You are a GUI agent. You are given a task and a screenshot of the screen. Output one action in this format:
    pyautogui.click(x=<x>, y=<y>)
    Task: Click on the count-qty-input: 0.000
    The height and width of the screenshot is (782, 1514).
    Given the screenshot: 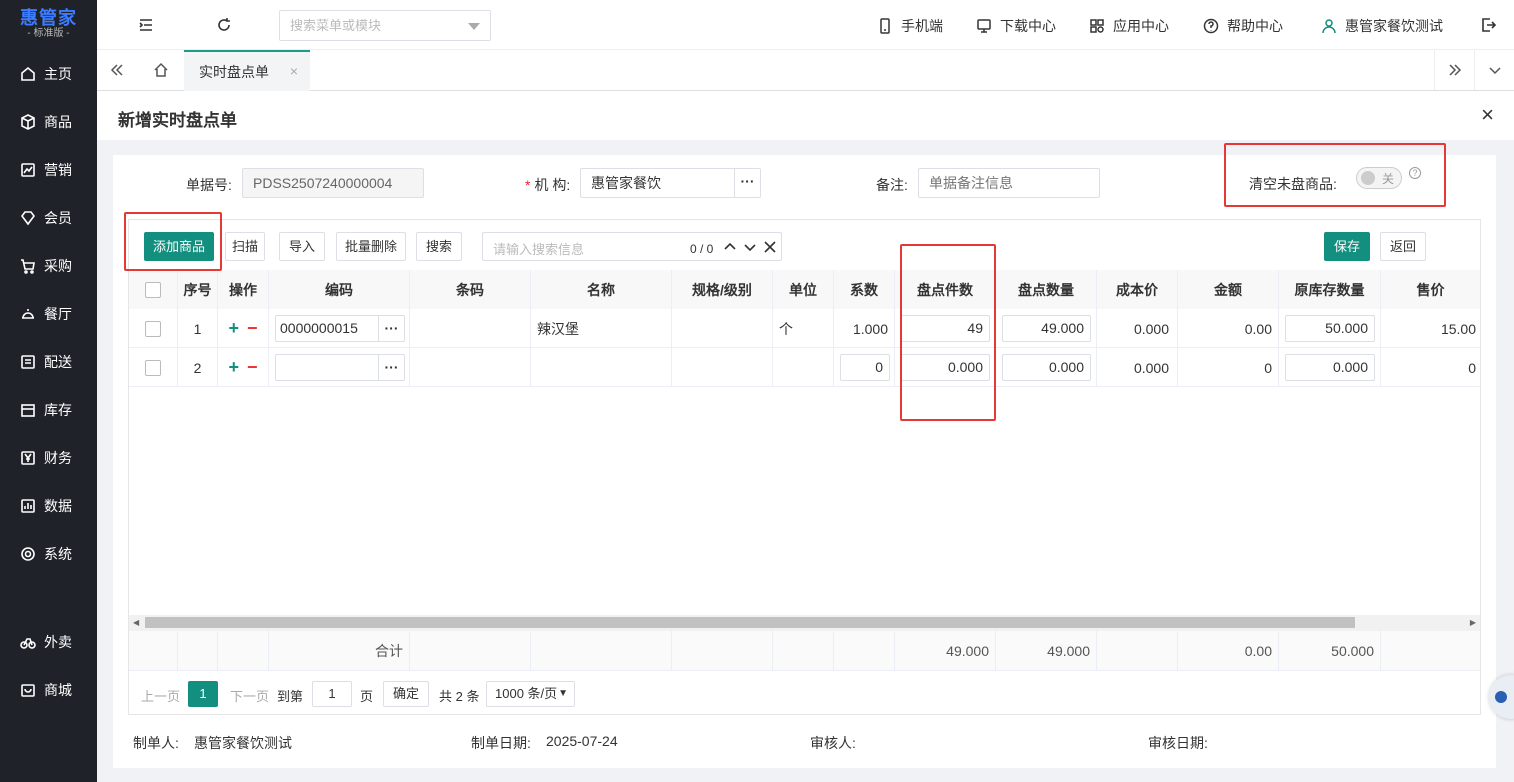 What is the action you would take?
    pyautogui.click(x=1046, y=367)
    